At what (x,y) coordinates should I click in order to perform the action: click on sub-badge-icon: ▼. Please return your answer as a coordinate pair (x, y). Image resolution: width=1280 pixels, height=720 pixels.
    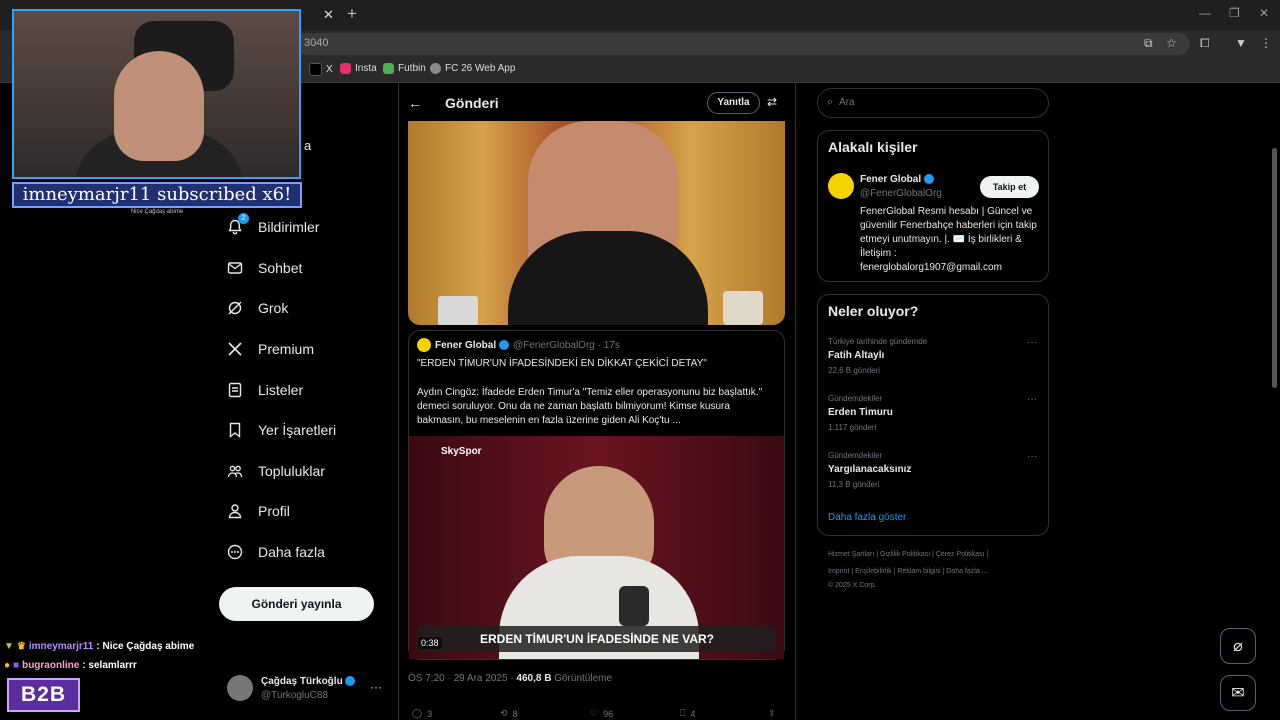
    Looking at the image, I should click on (9, 646).